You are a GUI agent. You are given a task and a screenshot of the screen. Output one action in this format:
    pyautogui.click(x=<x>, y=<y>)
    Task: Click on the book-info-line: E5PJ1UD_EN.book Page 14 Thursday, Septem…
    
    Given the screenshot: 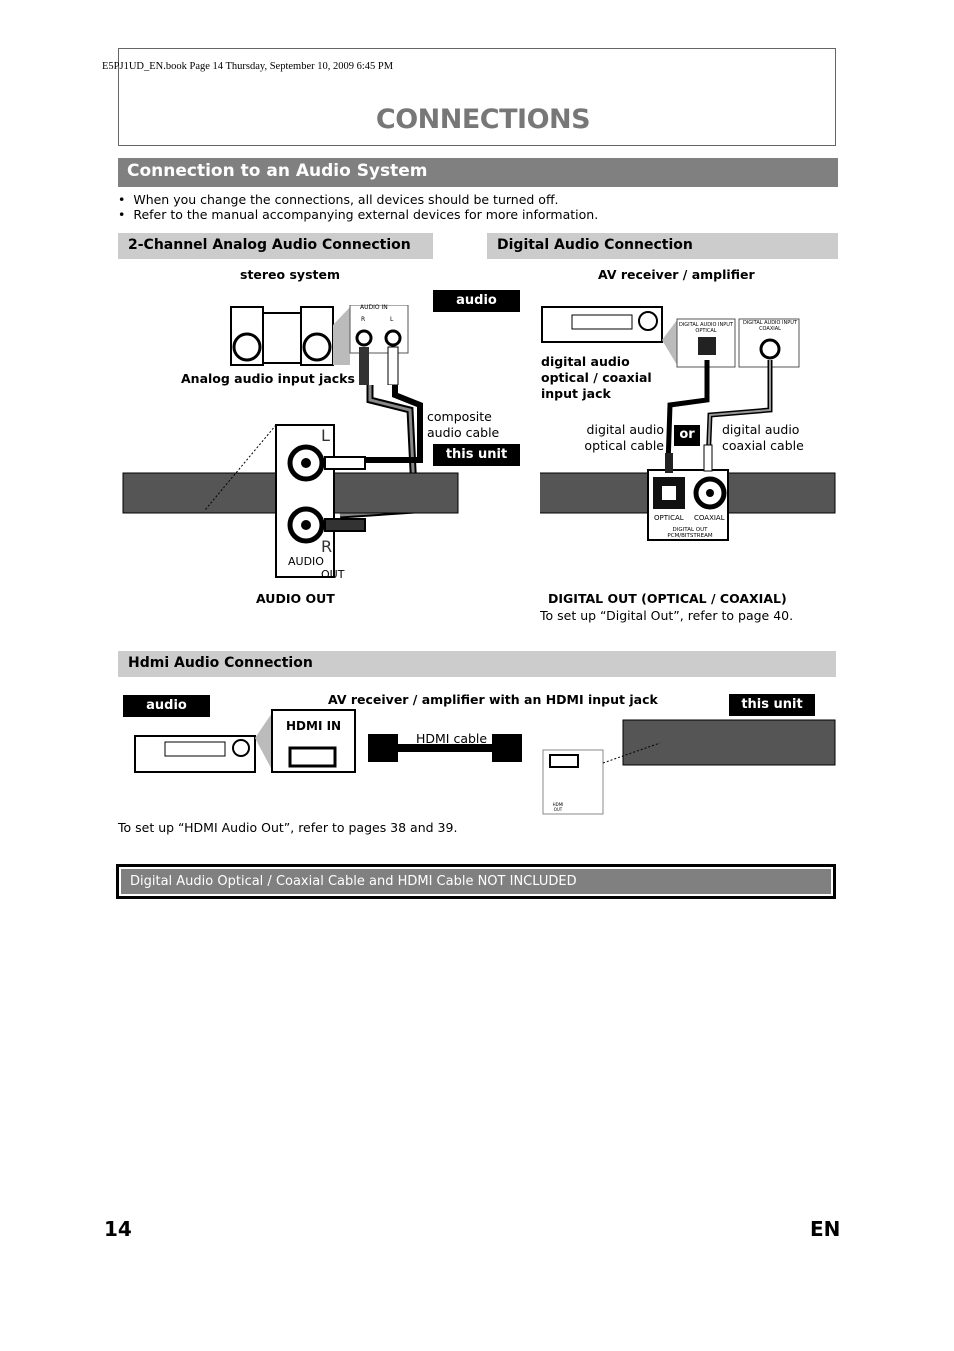 What is the action you would take?
    pyautogui.click(x=248, y=66)
    